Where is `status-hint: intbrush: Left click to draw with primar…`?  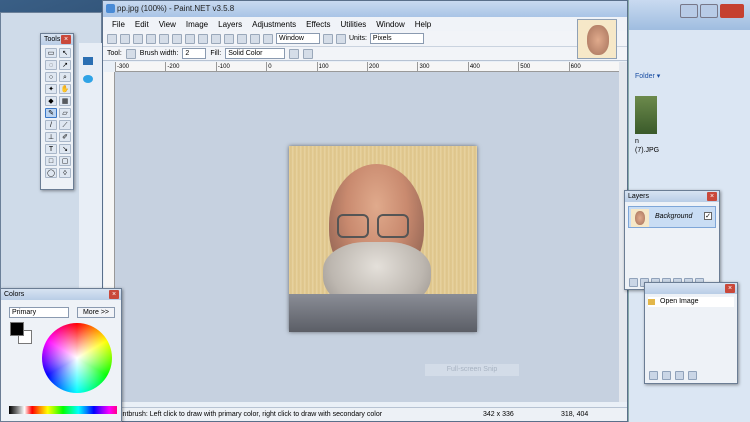 status-hint: intbrush: Left click to draw with primar… is located at coordinates (252, 414).